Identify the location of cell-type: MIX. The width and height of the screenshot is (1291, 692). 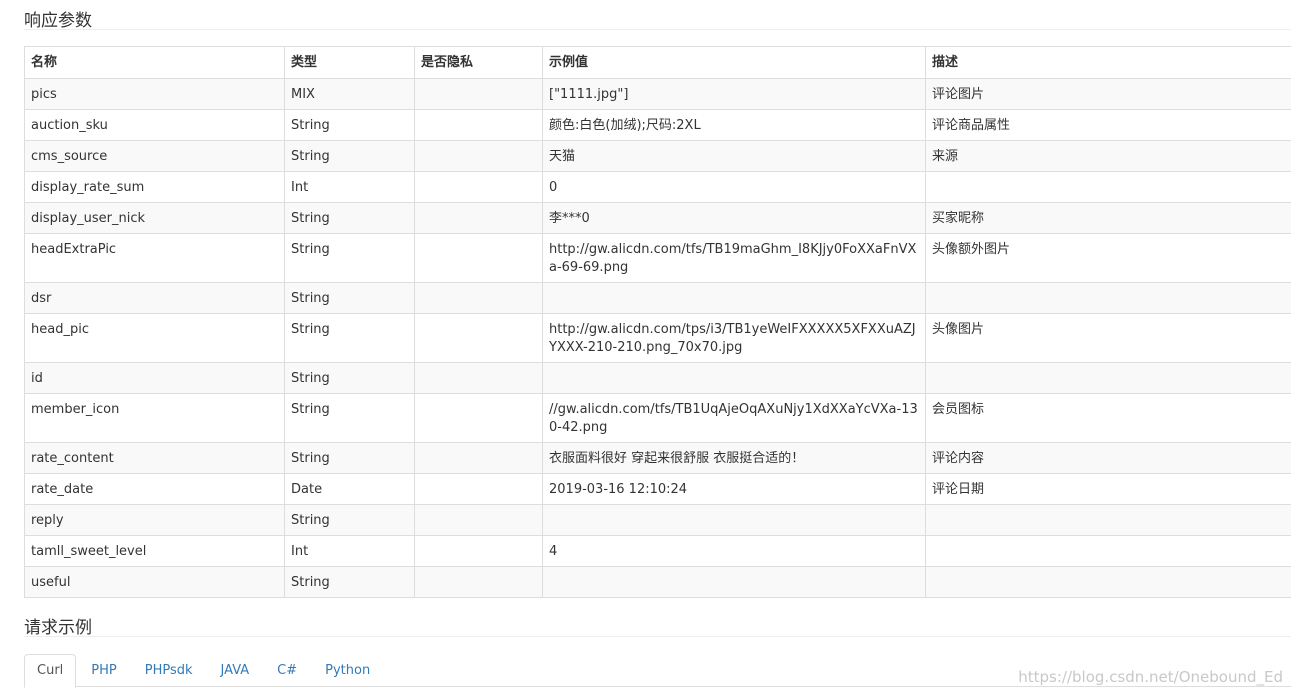
(349, 94).